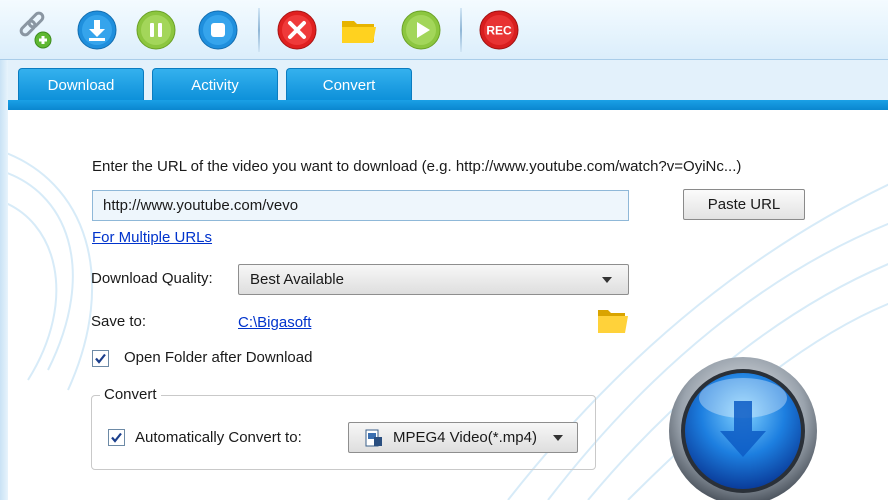 Image resolution: width=888 pixels, height=500 pixels. Describe the element at coordinates (130, 394) in the screenshot. I see `convert-group-title: Convert` at that location.